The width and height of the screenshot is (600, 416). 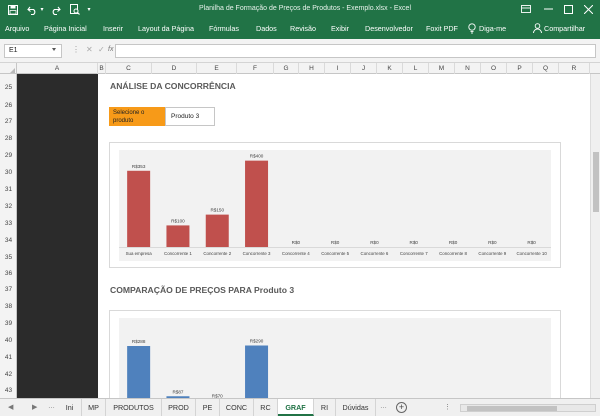 I want to click on horizontal-scrollbar, so click(x=528, y=408).